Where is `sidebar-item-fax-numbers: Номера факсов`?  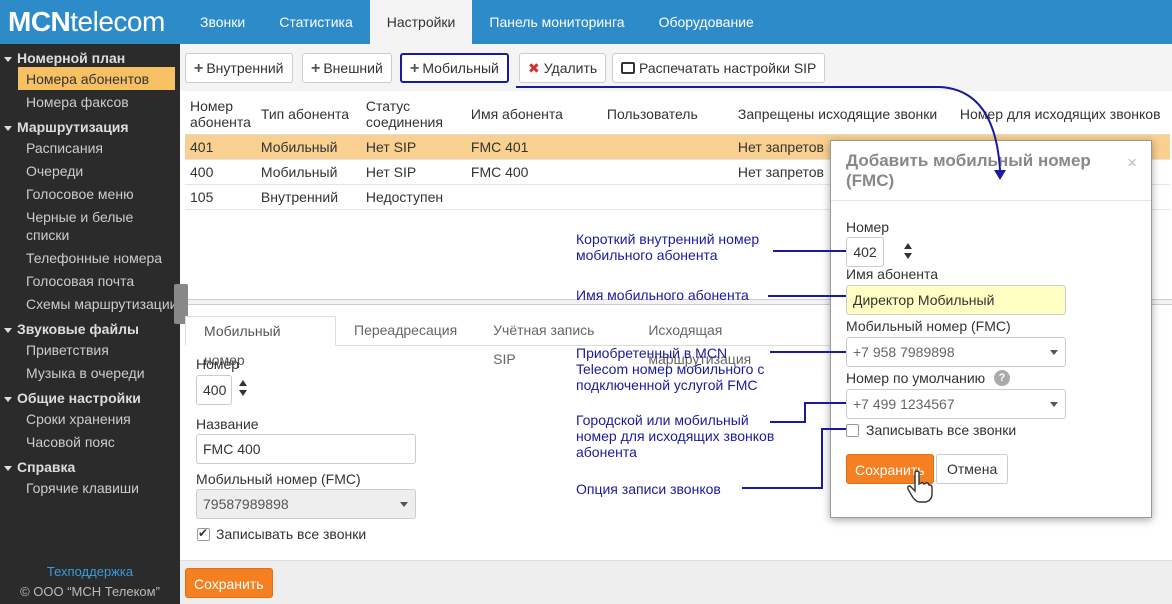 sidebar-item-fax-numbers: Номера факсов is located at coordinates (90, 101).